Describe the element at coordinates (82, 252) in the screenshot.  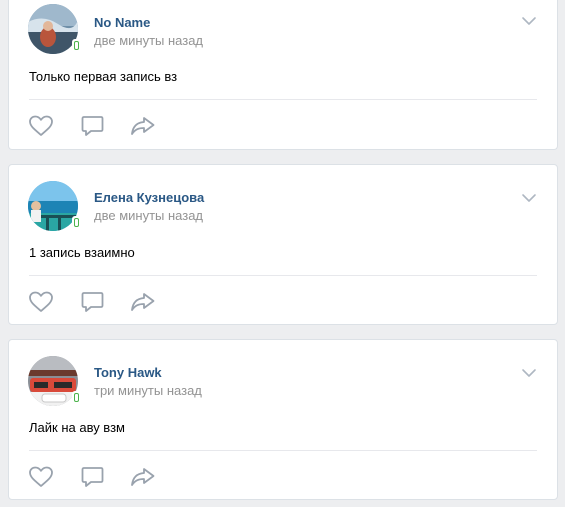
I see `post-text: 1 запись взаимно` at that location.